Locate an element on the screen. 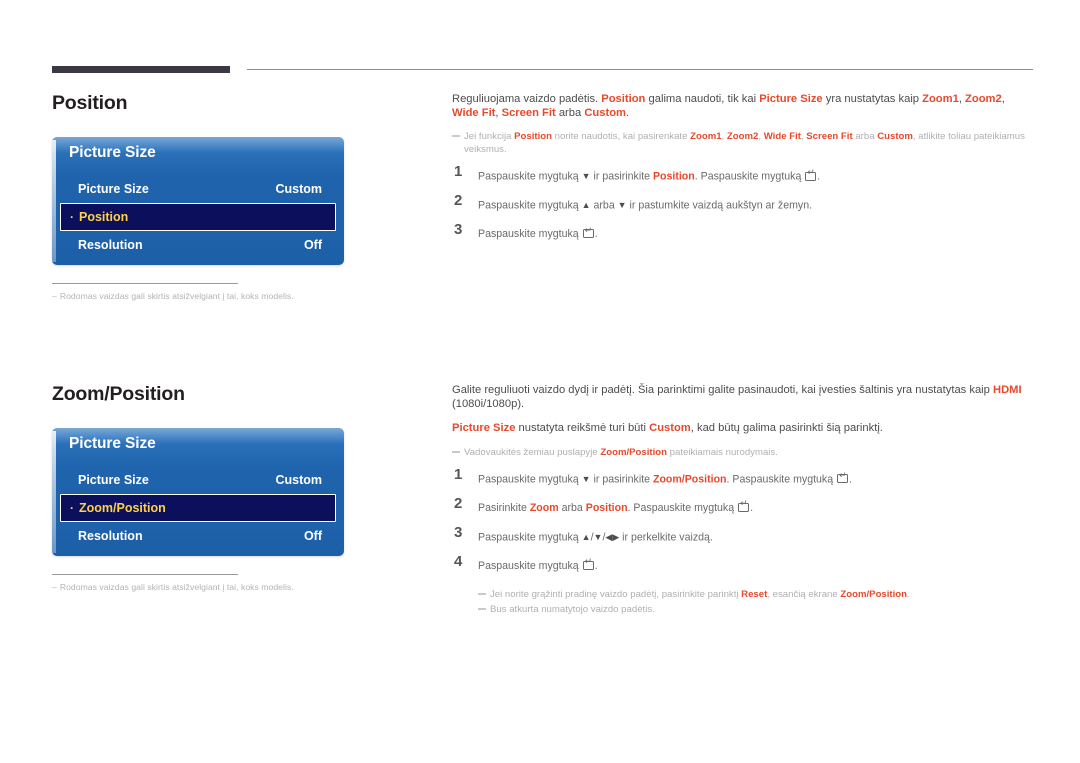 The height and width of the screenshot is (763, 1080). text-run: pateikiamais nurodymais. is located at coordinates (722, 452).